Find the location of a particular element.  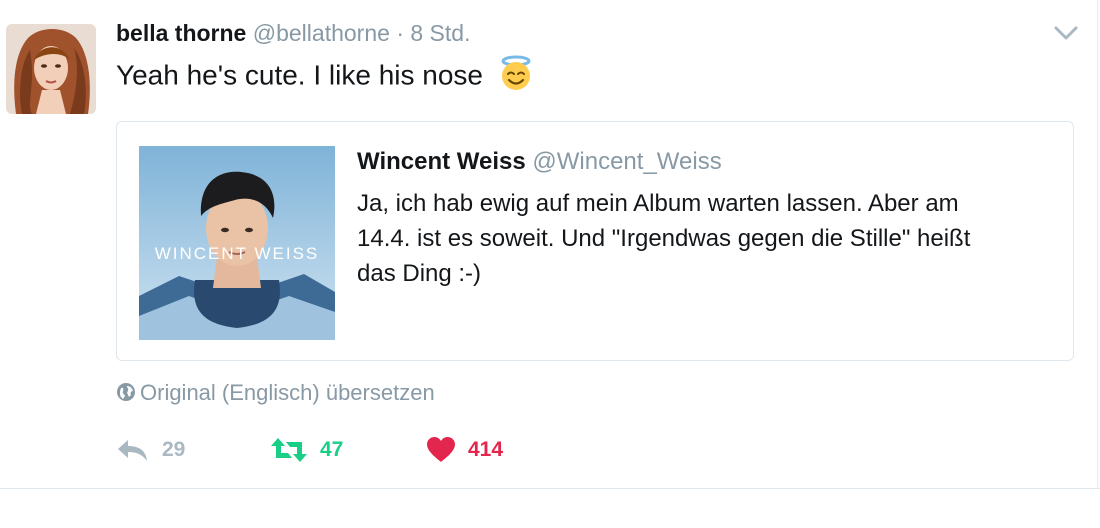

quoted-author-name: Wincent Weiss is located at coordinates (441, 161).